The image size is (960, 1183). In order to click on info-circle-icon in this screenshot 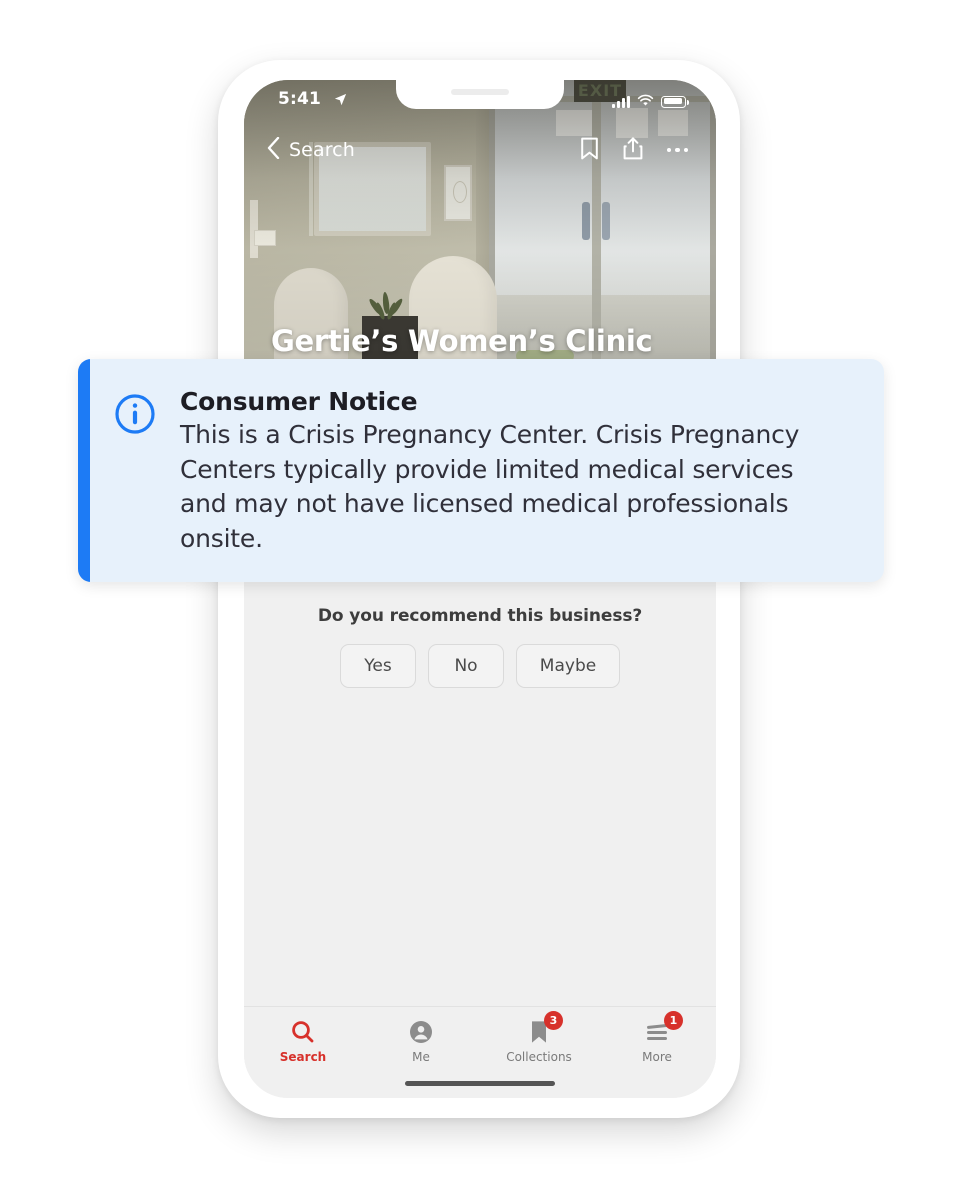, I will do `click(135, 474)`.